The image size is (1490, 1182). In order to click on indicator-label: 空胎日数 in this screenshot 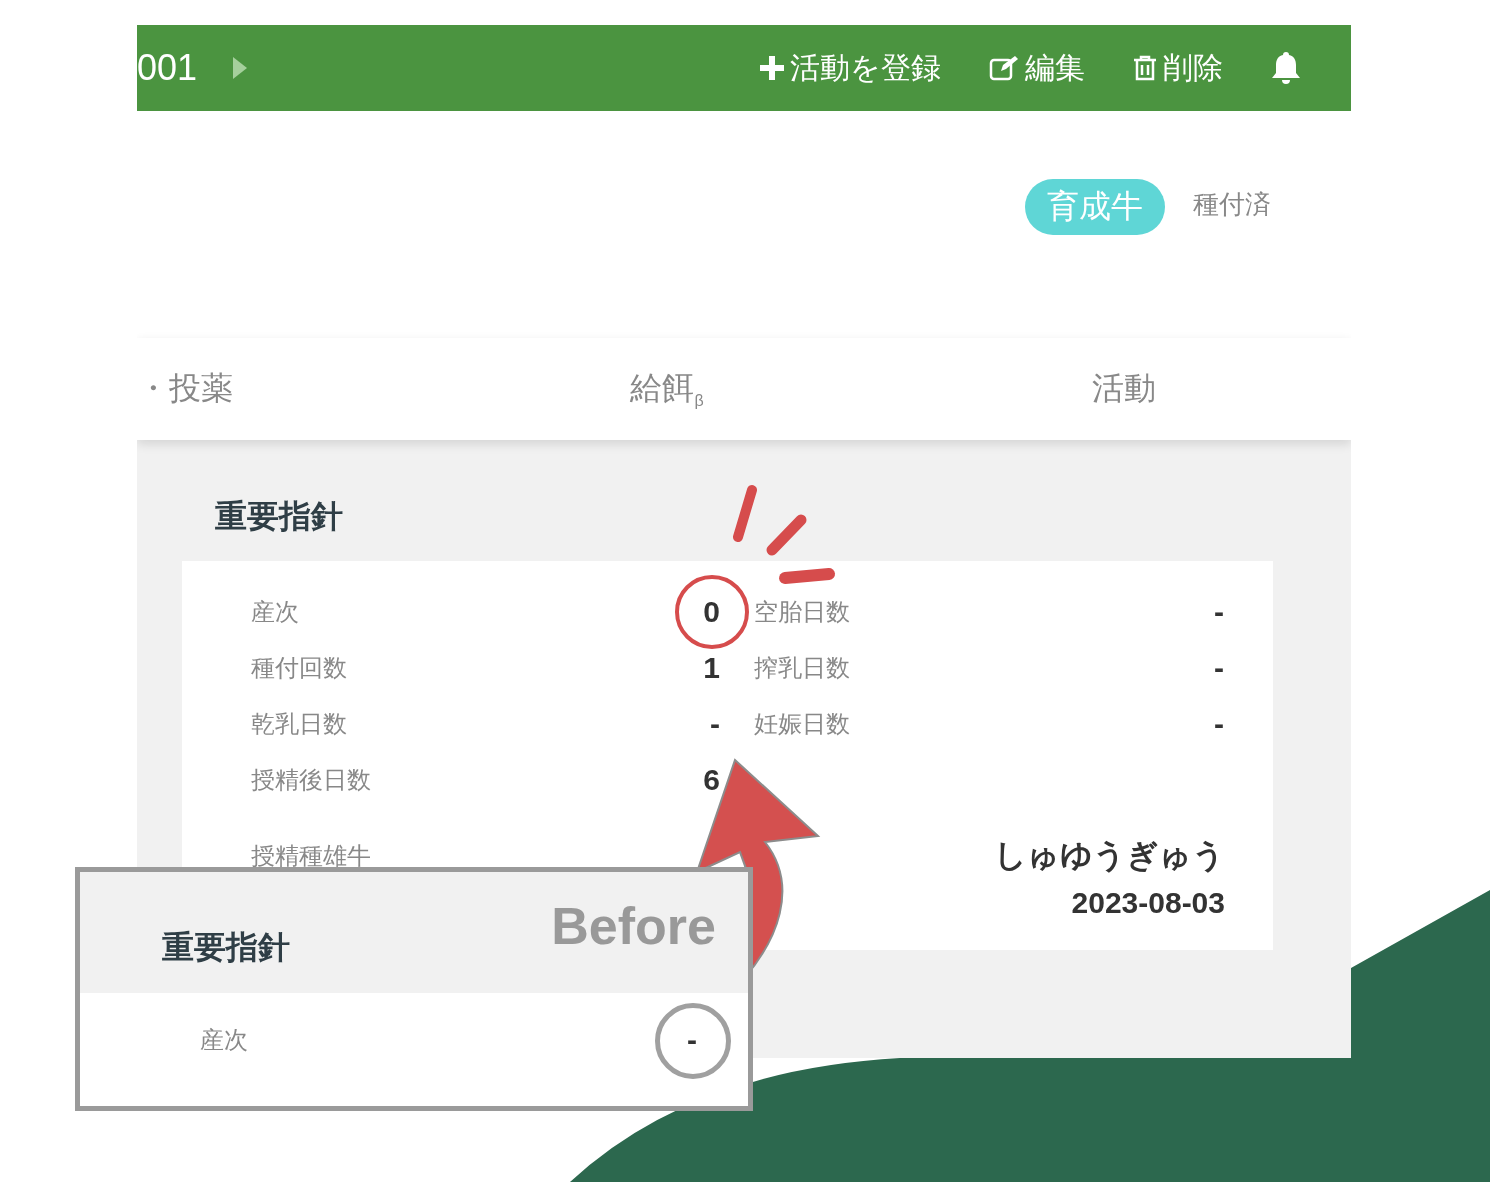, I will do `click(802, 612)`.